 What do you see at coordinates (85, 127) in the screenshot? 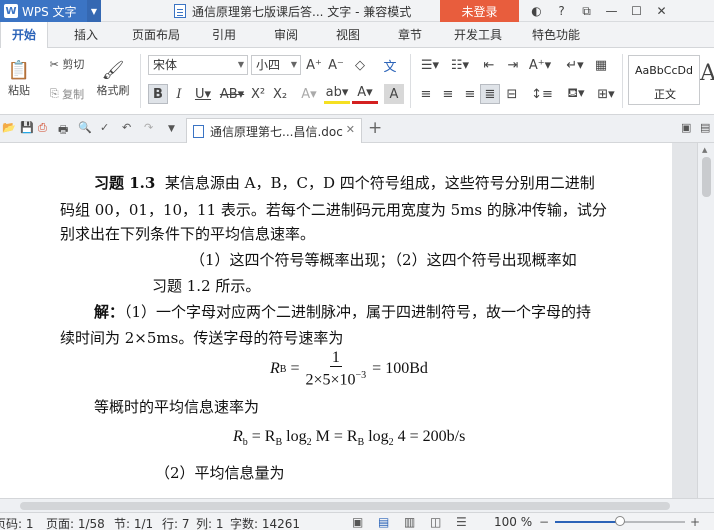
I see `print-preview-icon: 🔍` at bounding box center [85, 127].